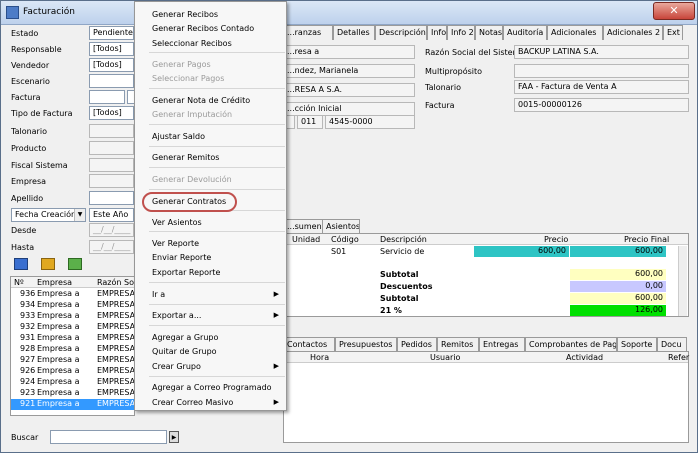  What do you see at coordinates (111, 49) in the screenshot?
I see `responsable-combo: [Todos]` at bounding box center [111, 49].